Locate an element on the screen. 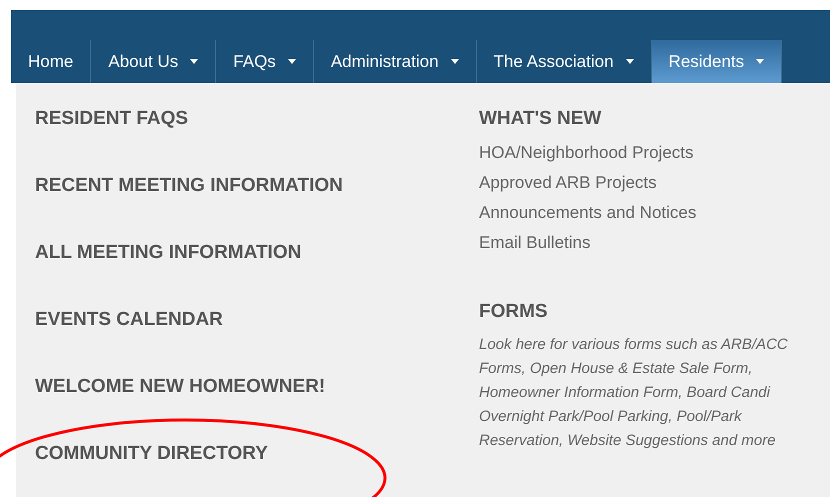 The image size is (830, 497). menu-link: Approved ARB Projects is located at coordinates (568, 183).